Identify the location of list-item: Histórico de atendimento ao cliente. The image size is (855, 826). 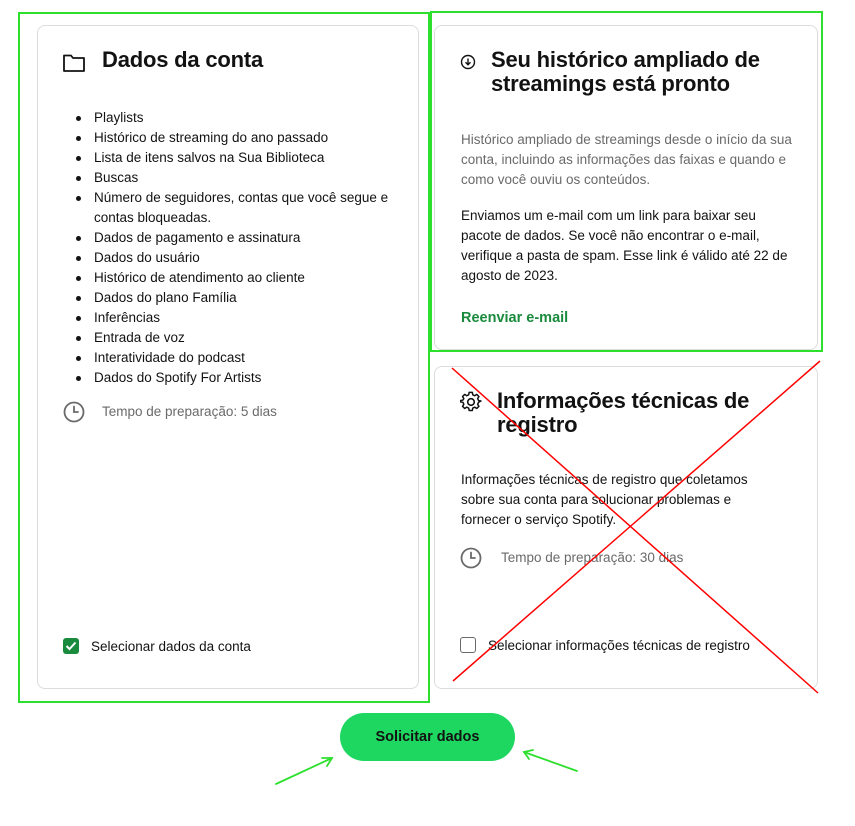
(235, 278).